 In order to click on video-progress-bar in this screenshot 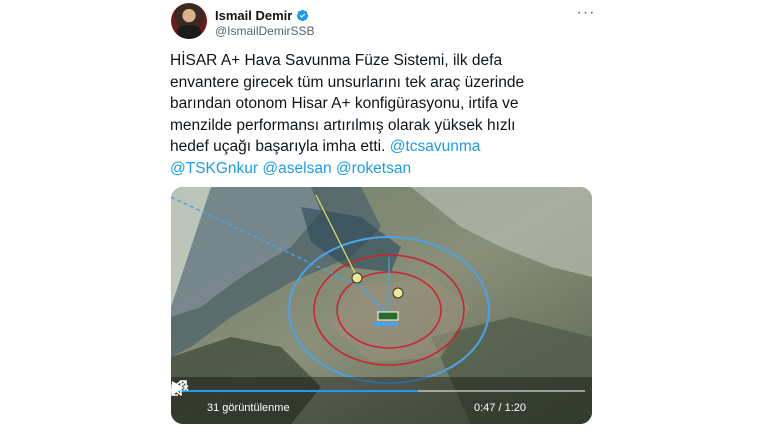, I will do `click(381, 391)`.